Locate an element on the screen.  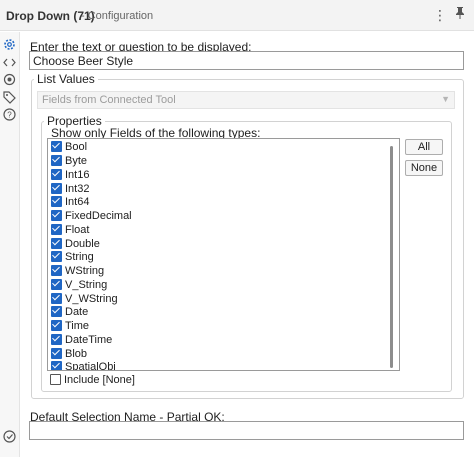
list-item: WString is located at coordinates (77, 271).